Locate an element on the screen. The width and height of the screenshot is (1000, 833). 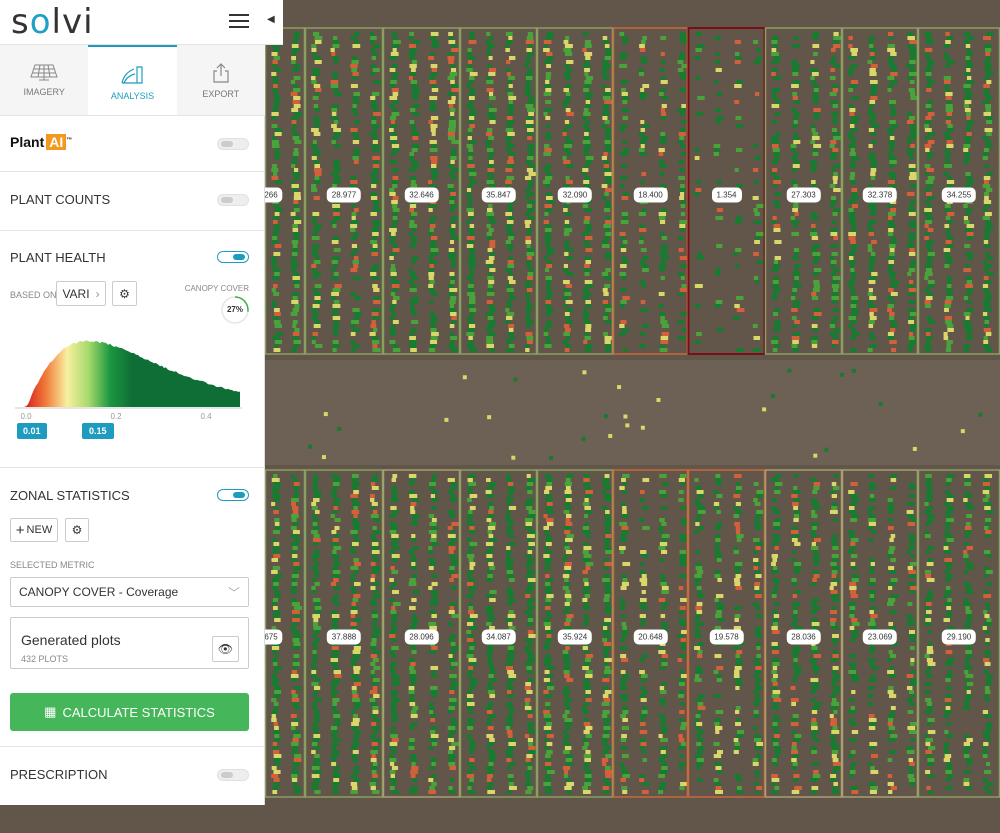
new-zone-button: + NEW is located at coordinates (34, 530).